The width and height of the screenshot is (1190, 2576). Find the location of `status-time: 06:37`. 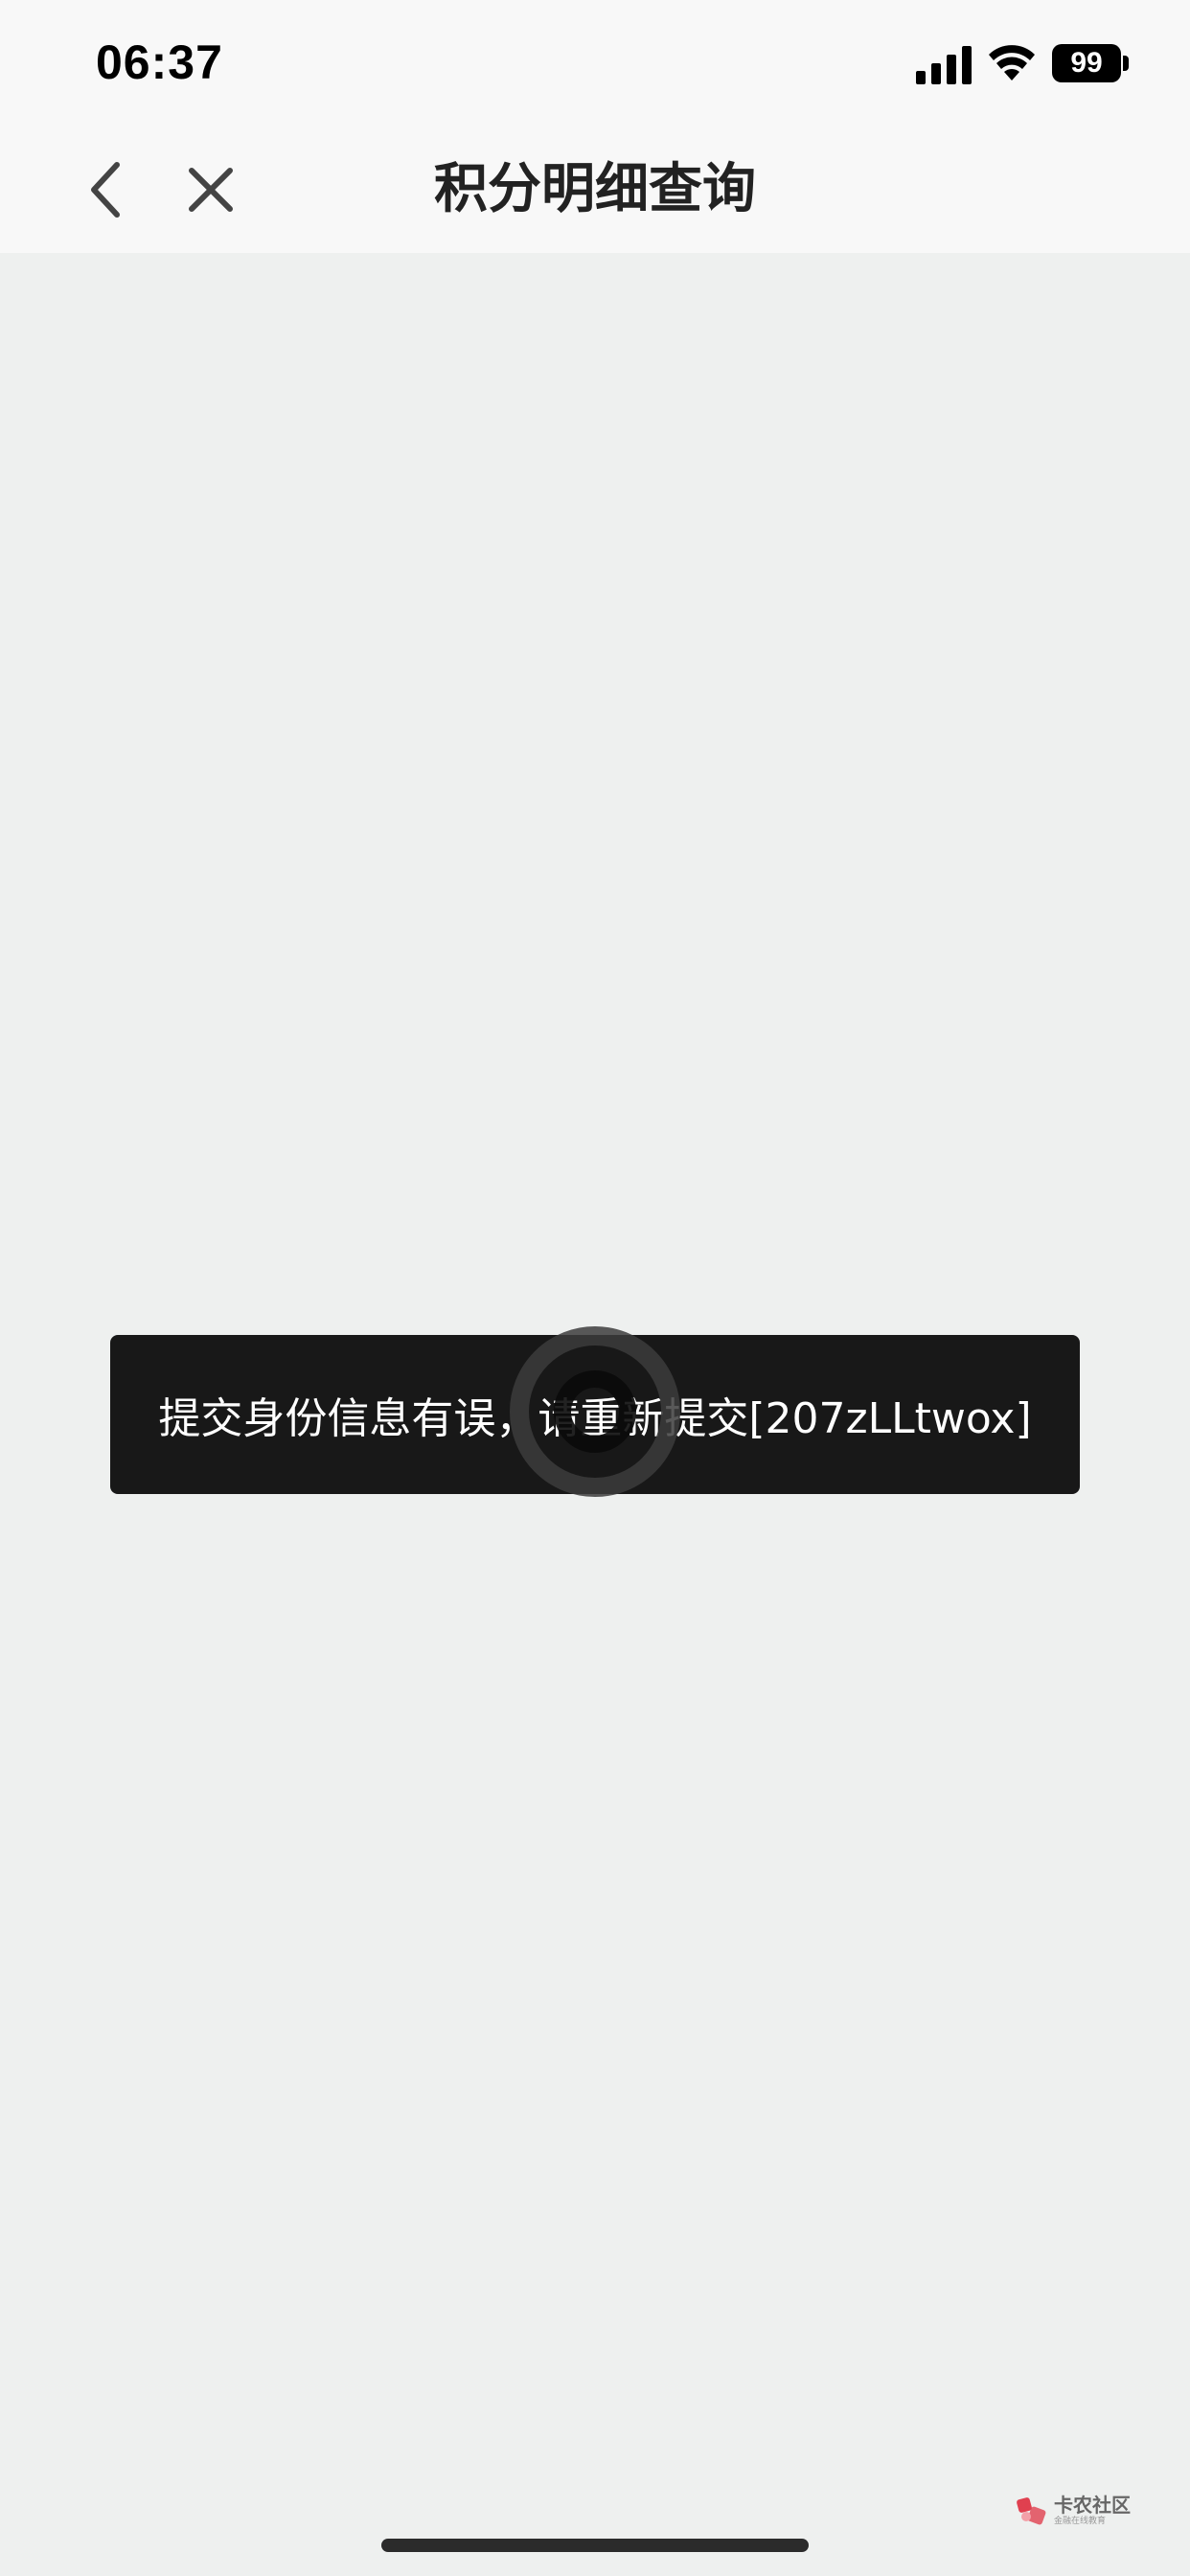

status-time: 06:37 is located at coordinates (159, 62).